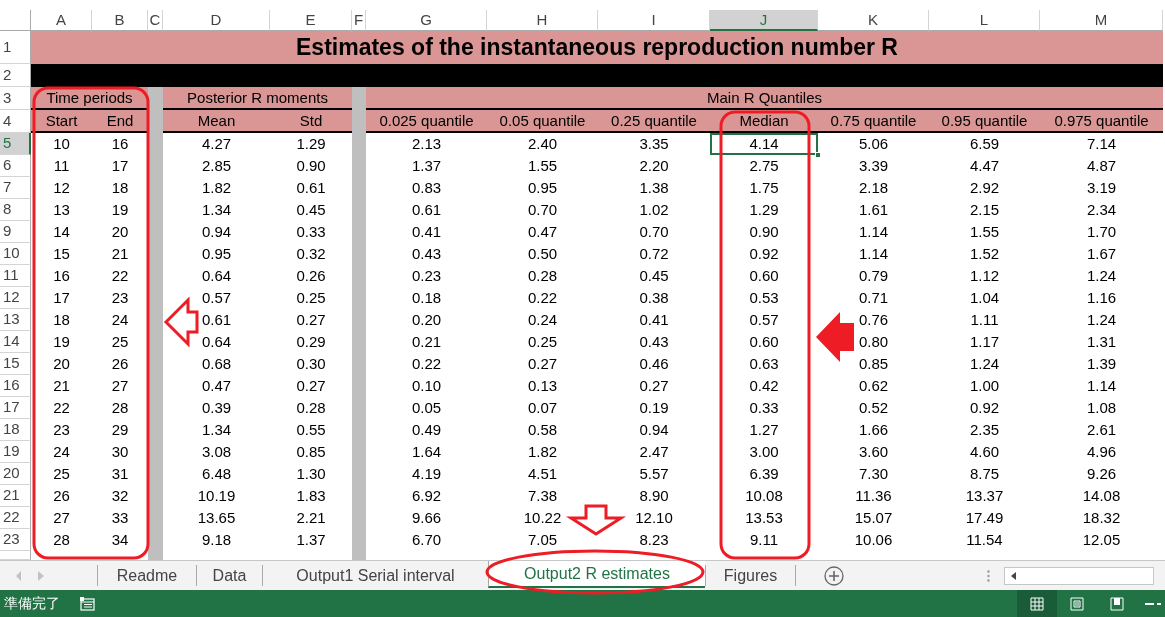  Describe the element at coordinates (15, 364) in the screenshot. I see `row-number: 15` at that location.